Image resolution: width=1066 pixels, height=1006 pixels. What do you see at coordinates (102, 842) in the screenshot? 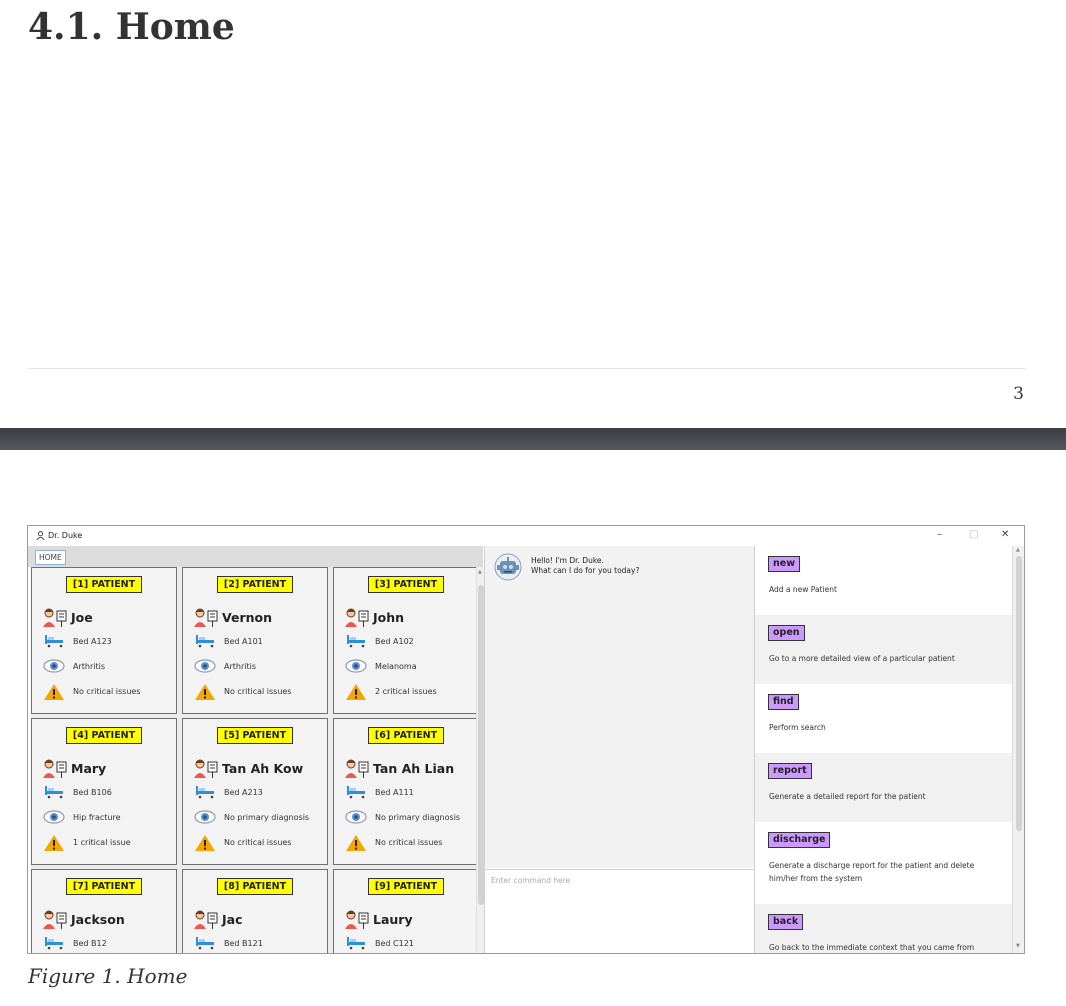
I see `patient-issues: 1 critical issue` at bounding box center [102, 842].